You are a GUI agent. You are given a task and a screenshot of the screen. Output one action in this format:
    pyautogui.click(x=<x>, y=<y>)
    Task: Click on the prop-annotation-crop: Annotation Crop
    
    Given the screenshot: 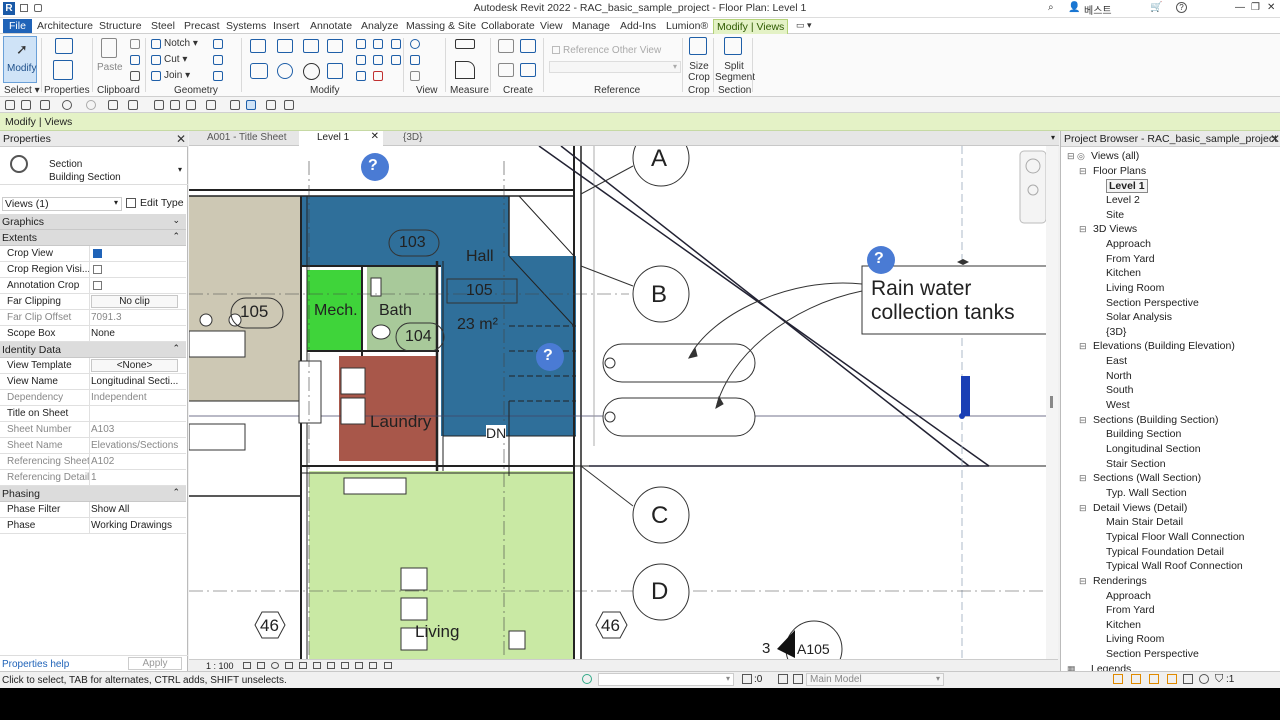 What is the action you would take?
    pyautogui.click(x=93, y=286)
    